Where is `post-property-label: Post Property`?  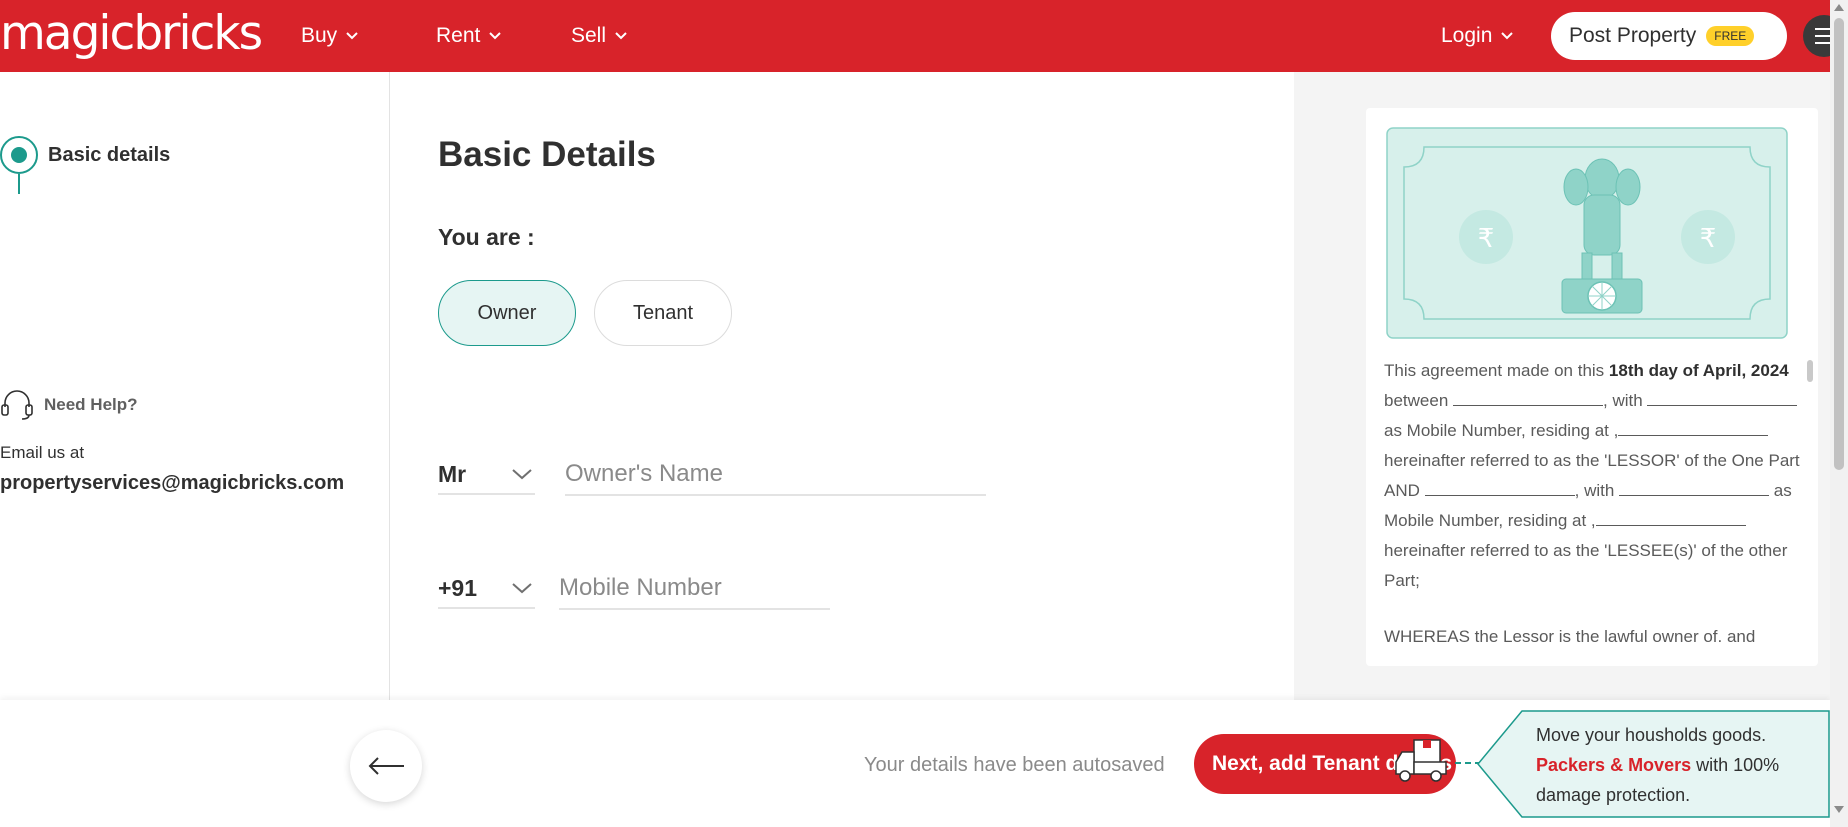 post-property-label: Post Property is located at coordinates (1633, 35).